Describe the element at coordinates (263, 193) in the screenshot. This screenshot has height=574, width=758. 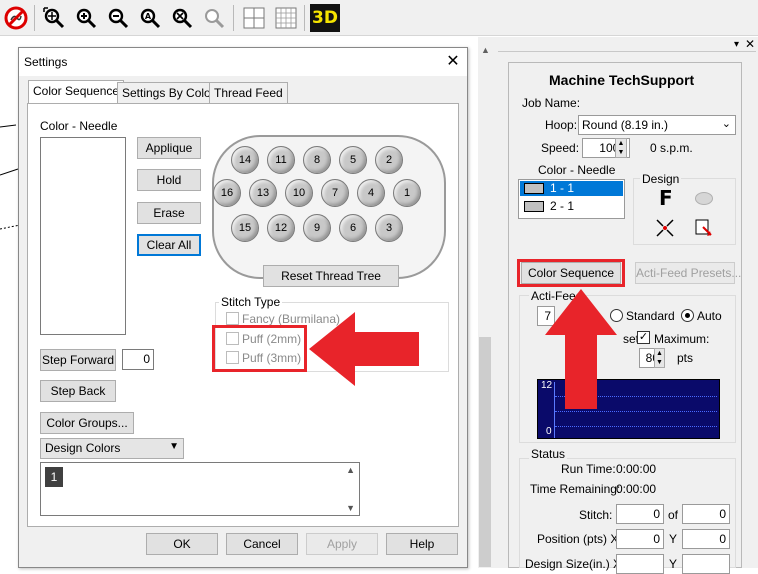
I see `spool-13: 13` at that location.